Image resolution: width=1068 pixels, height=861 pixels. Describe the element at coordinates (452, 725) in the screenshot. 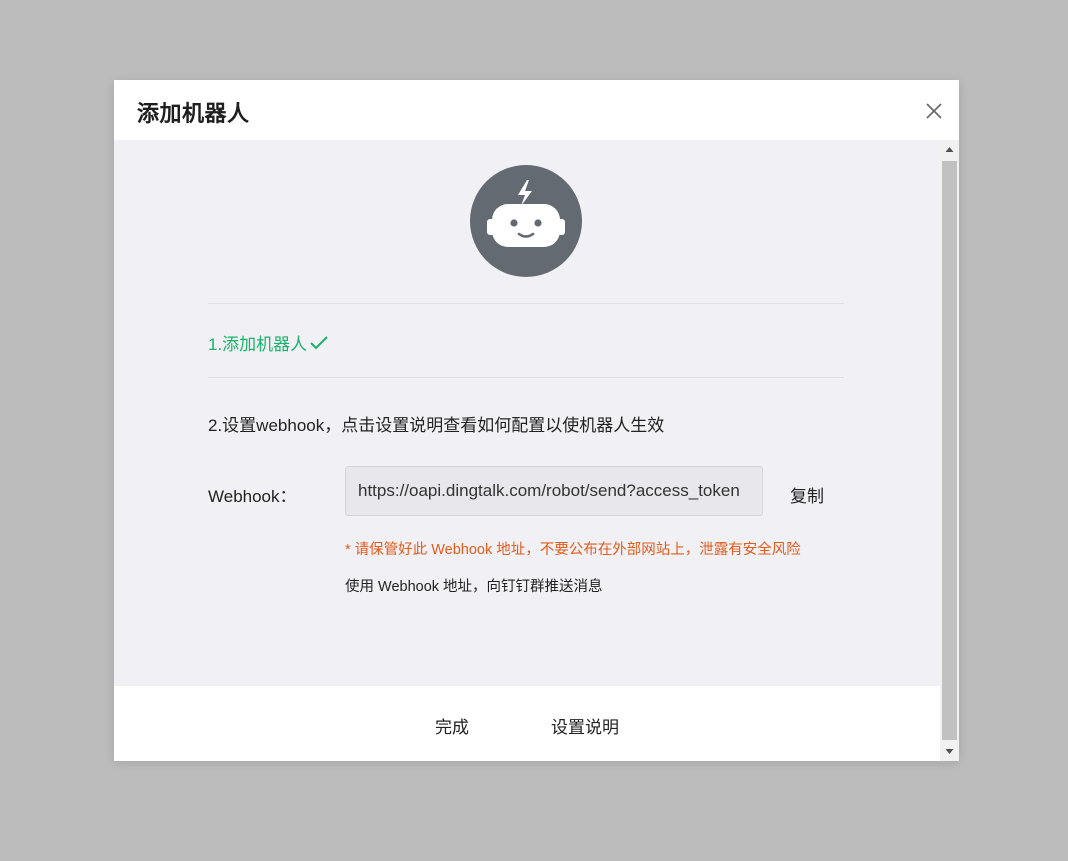

I see `done-button: 完成` at that location.